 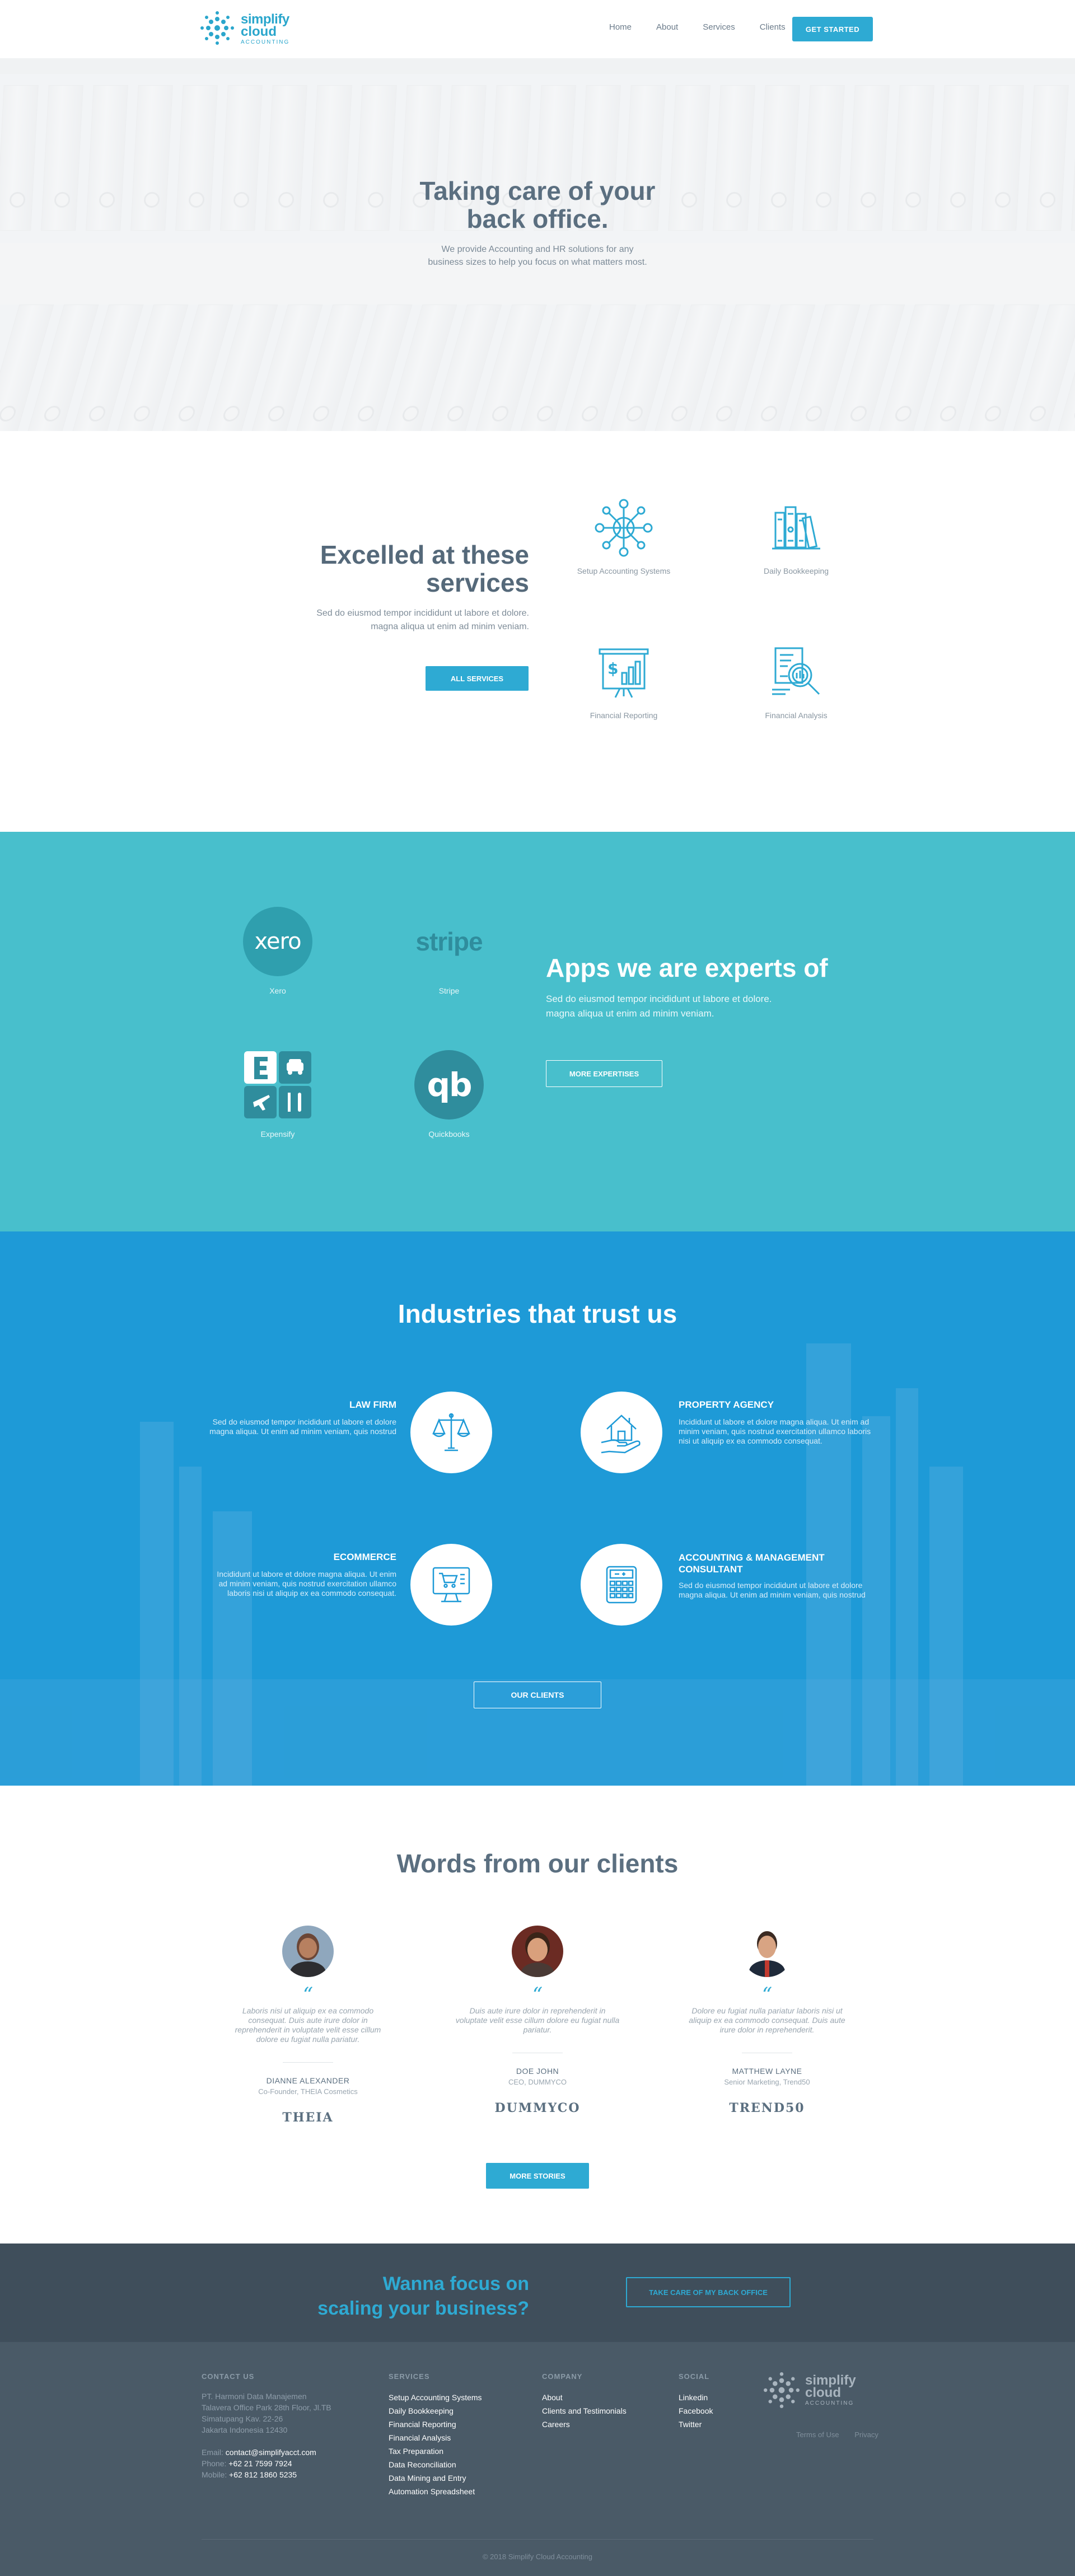 I want to click on testimonial-role: Co-Founder, THEIA Cosmetics, so click(x=308, y=2091).